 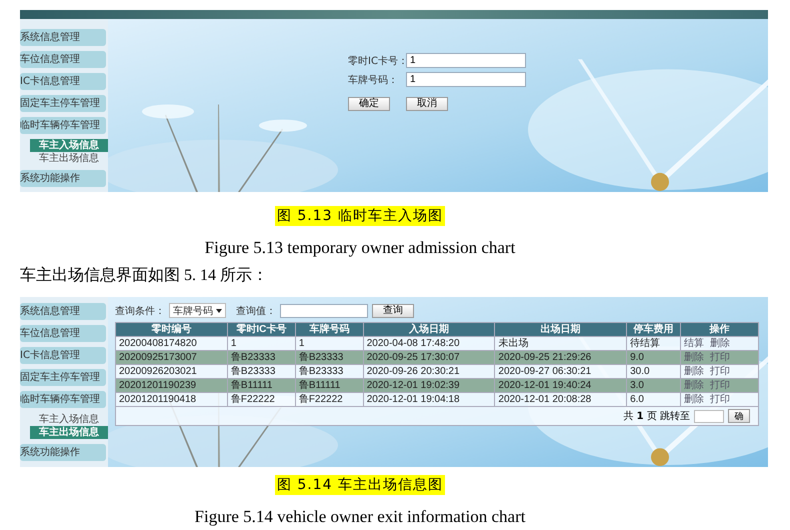 What do you see at coordinates (377, 61) in the screenshot?
I see `field-label: 零时IC卡号：` at bounding box center [377, 61].